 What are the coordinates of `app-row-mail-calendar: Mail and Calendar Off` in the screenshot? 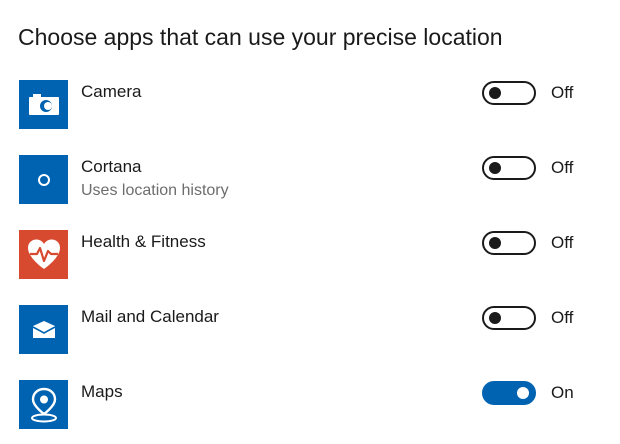 It's located at (310, 335).